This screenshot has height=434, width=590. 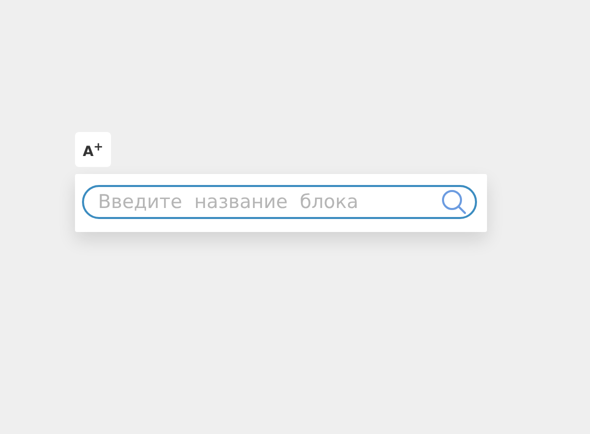 What do you see at coordinates (454, 202) in the screenshot?
I see `search-icon` at bounding box center [454, 202].